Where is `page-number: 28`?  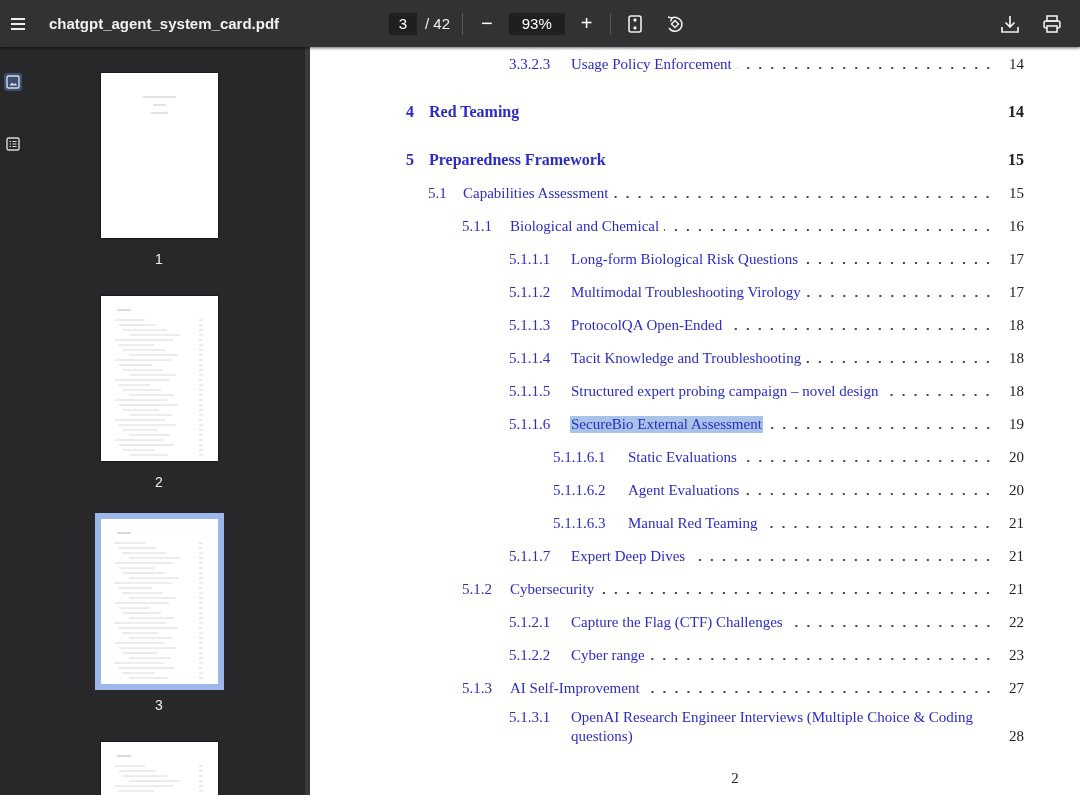 page-number: 28 is located at coordinates (1016, 736).